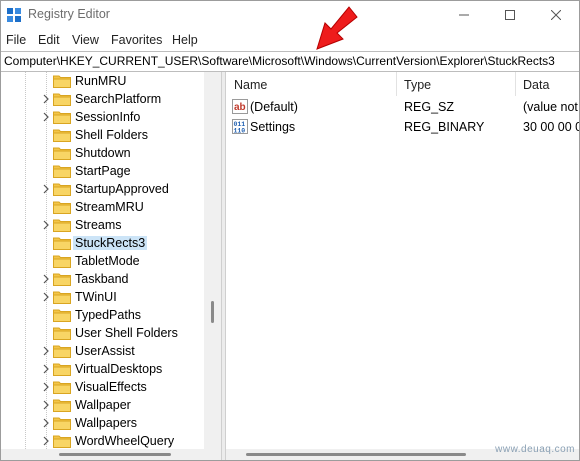 This screenshot has width=580, height=461. I want to click on tree-vertical-scrollbar, so click(212, 260).